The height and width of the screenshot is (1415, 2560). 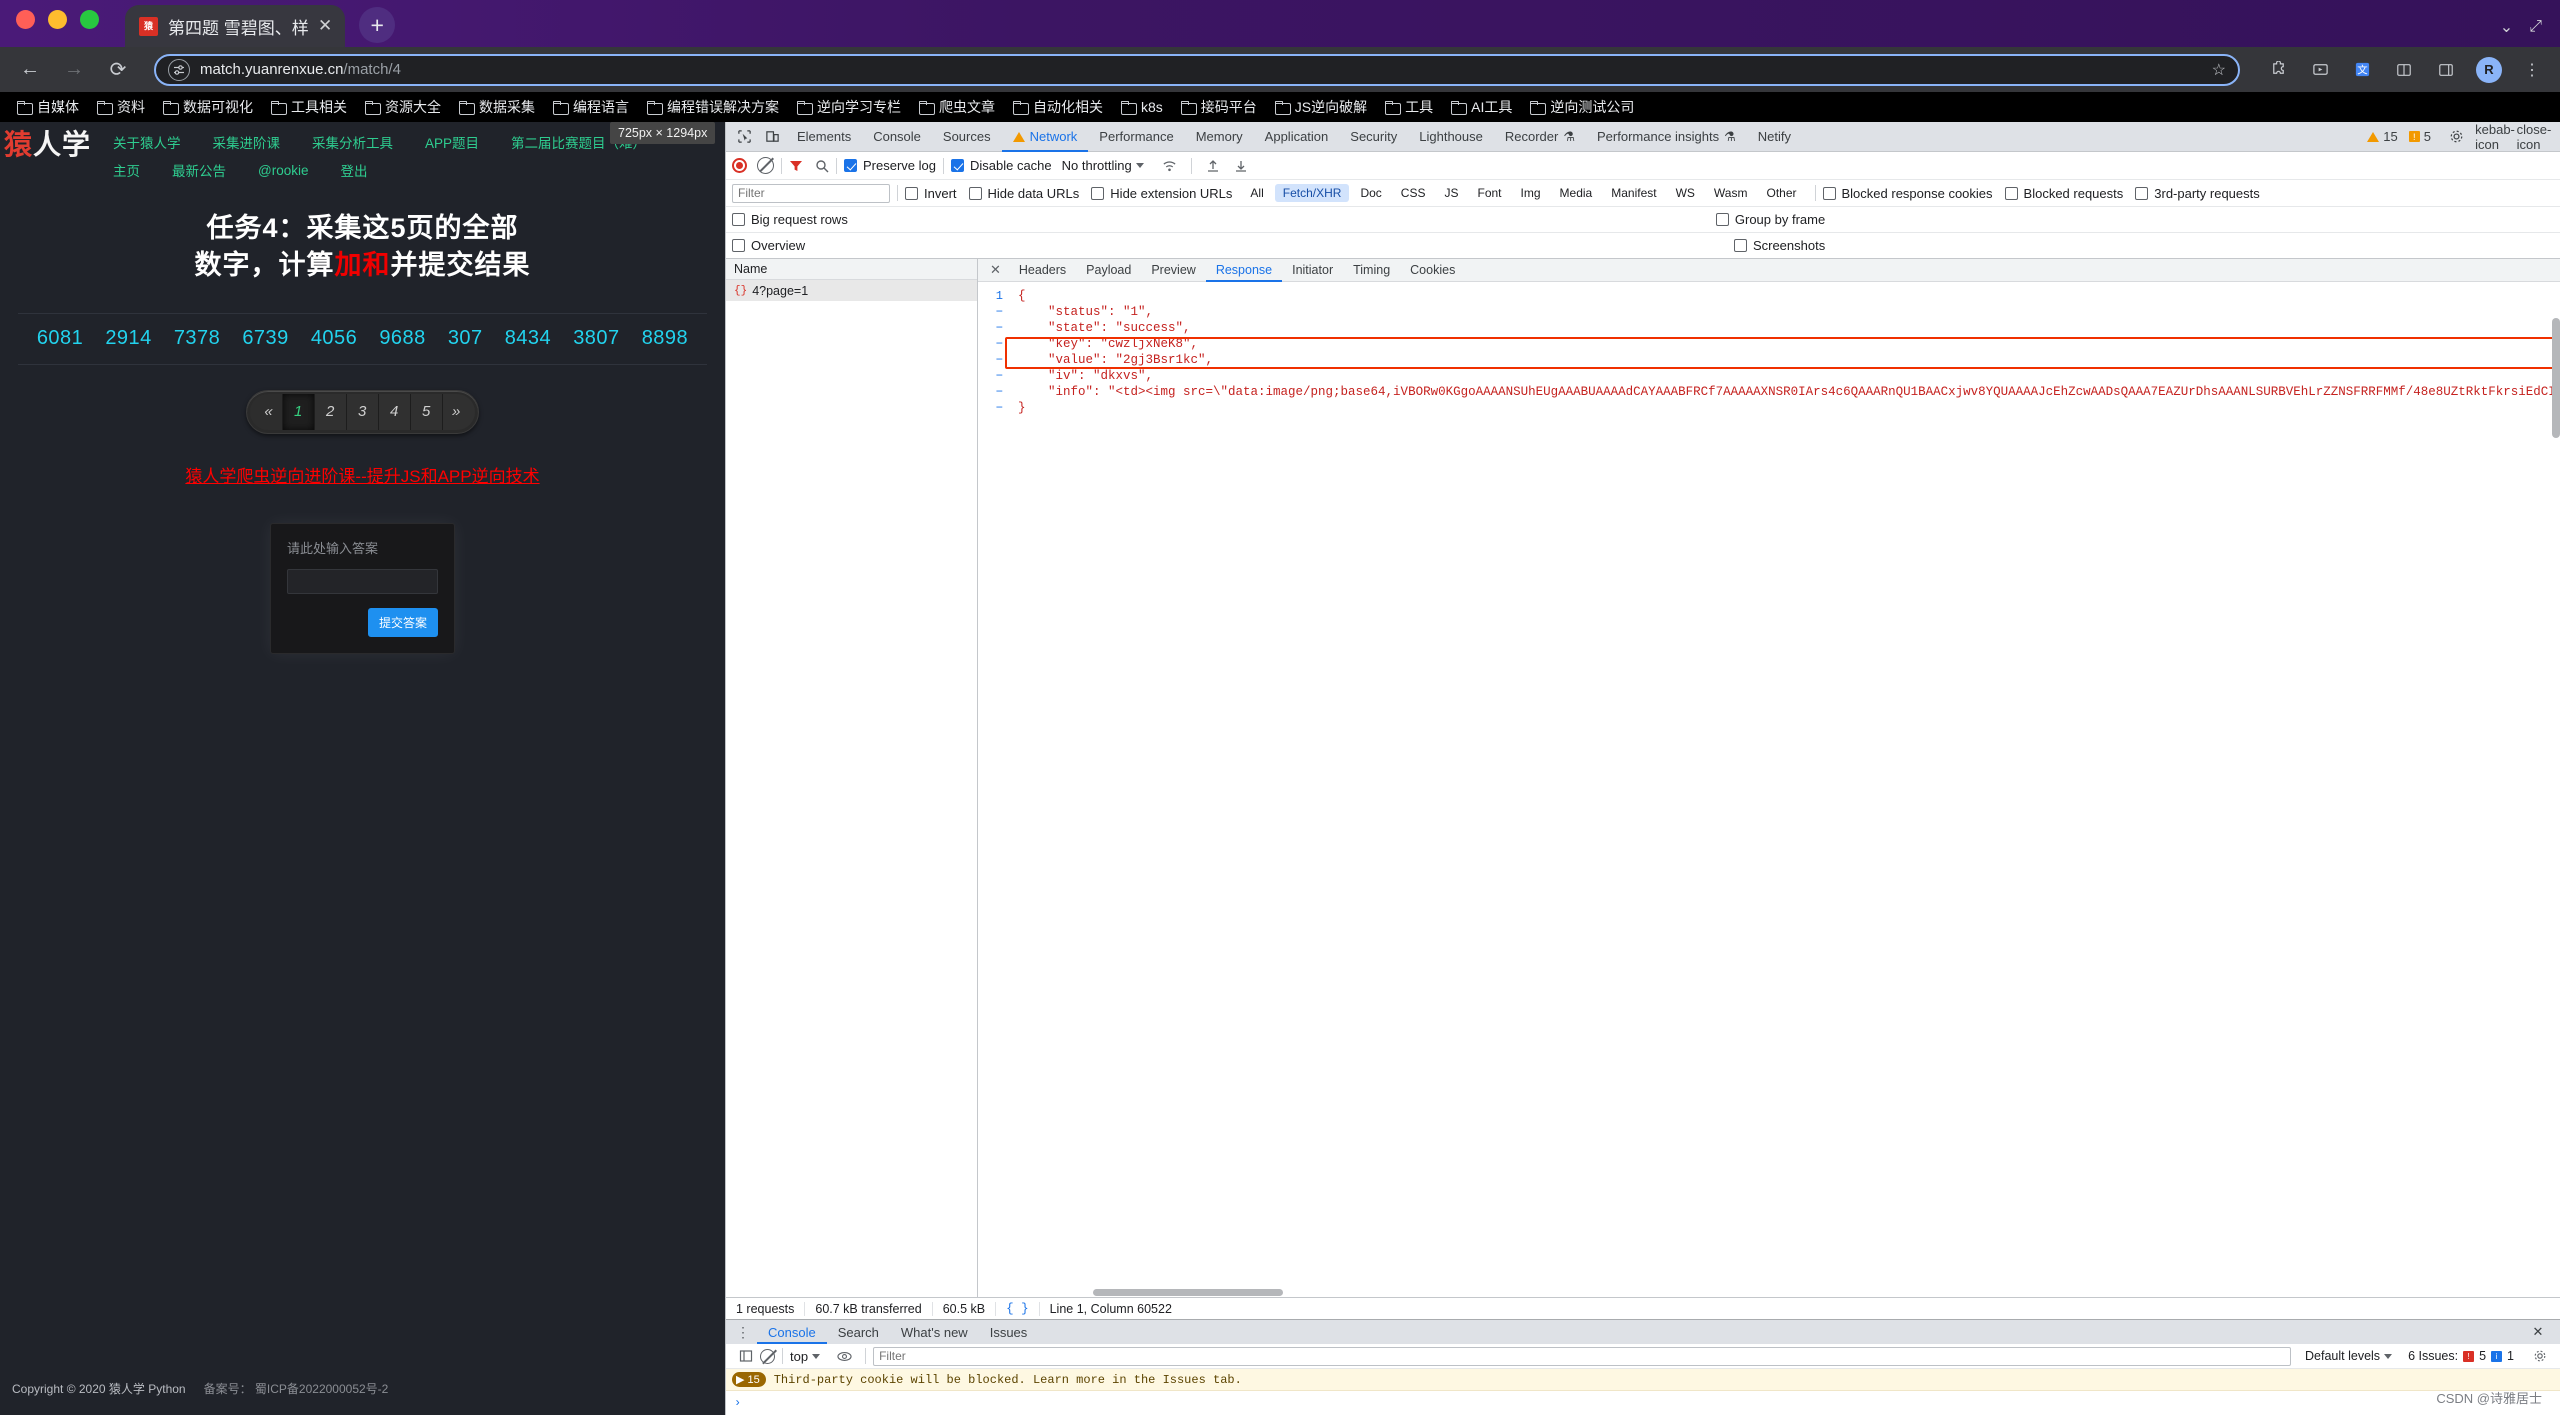 I want to click on bookmark-item: 数据采集, so click(x=497, y=107).